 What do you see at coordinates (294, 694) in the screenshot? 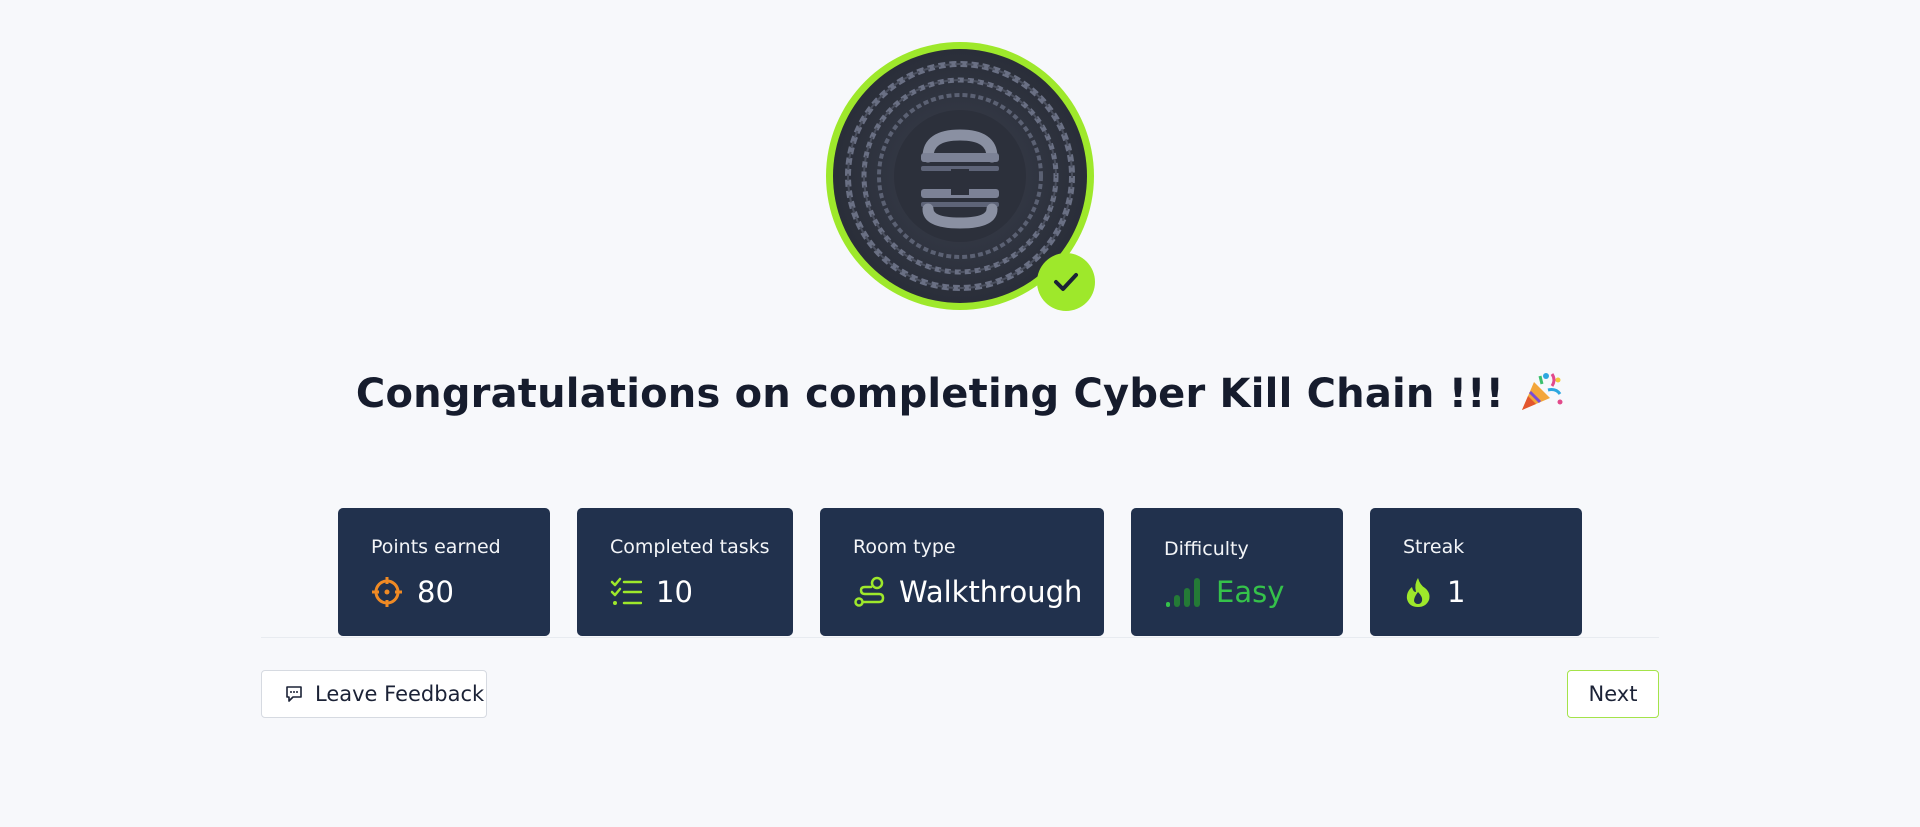
I see `feedback-icon` at bounding box center [294, 694].